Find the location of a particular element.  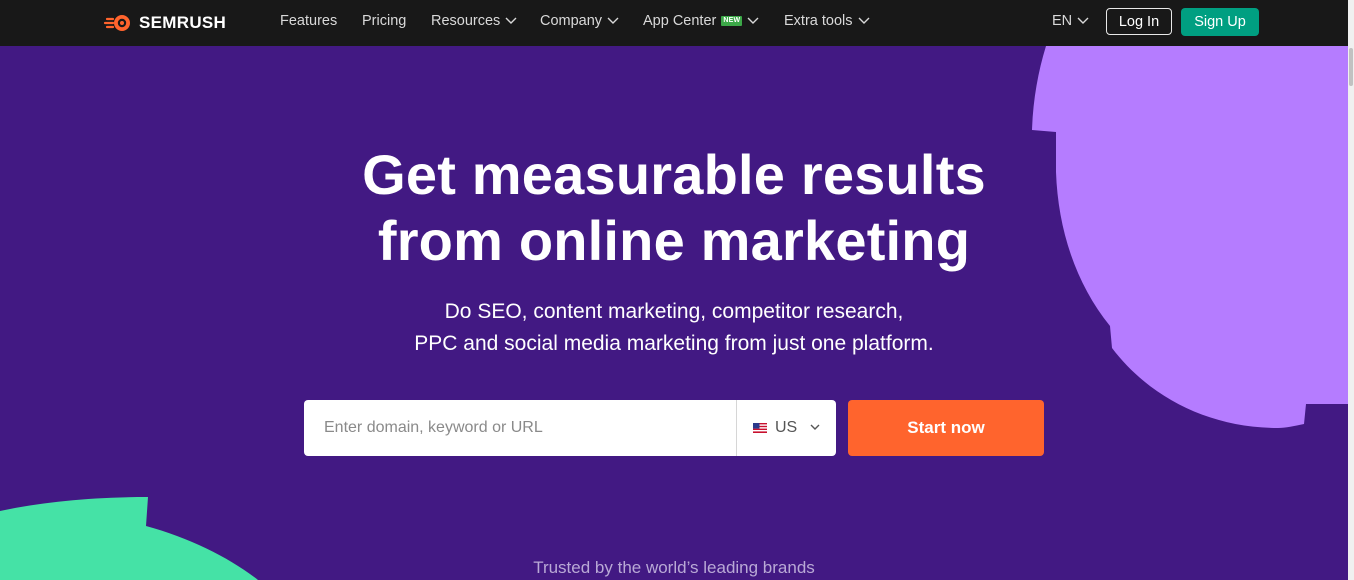

login-button: Log In is located at coordinates (1139, 21).